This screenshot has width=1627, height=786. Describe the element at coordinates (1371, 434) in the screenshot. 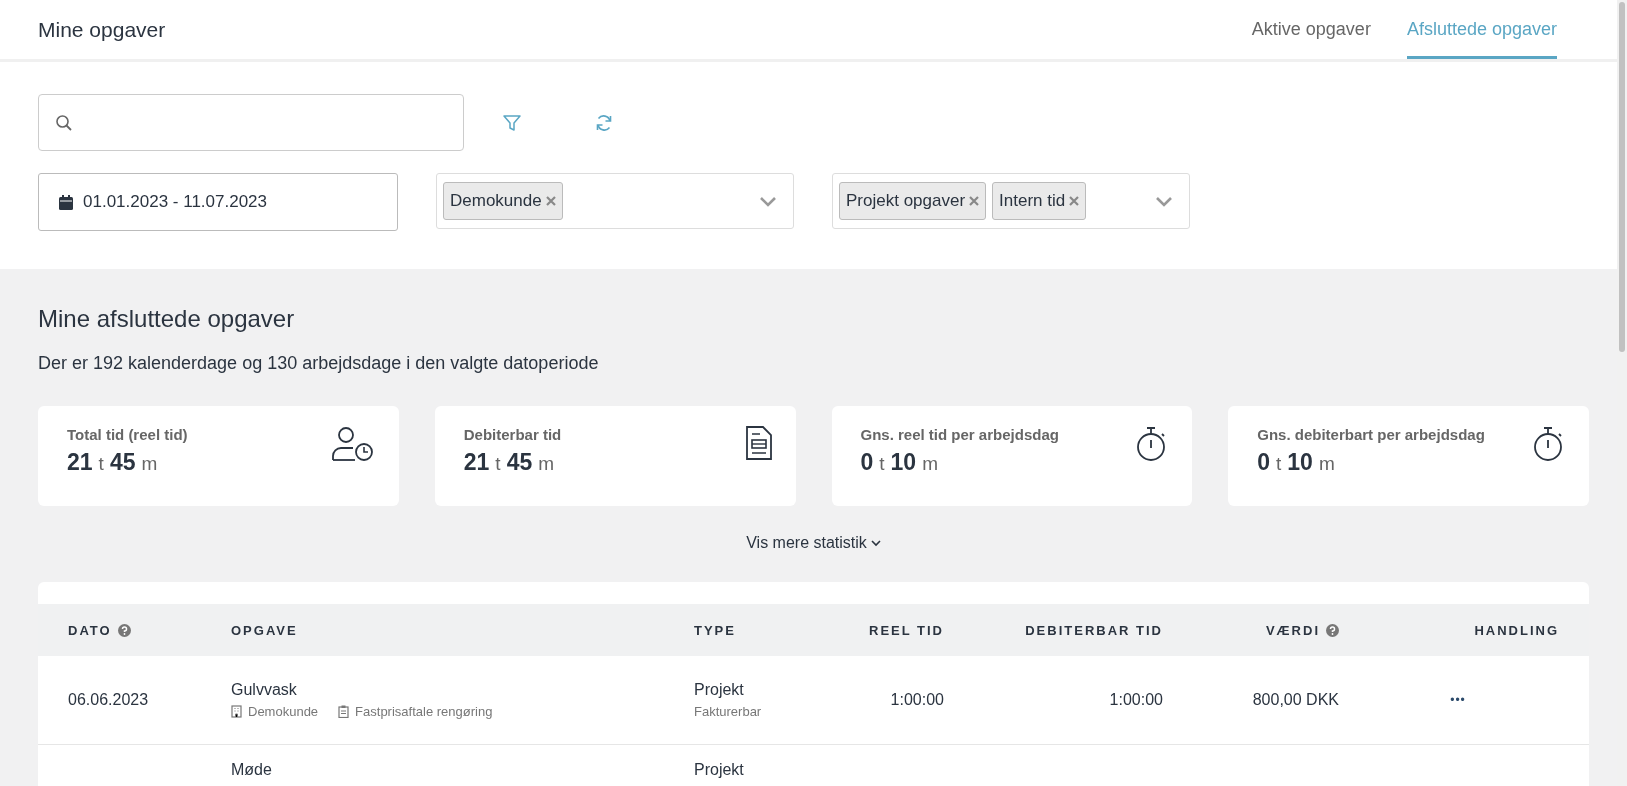

I see `stat-label: Gns. debiterbart per arbejdsdag` at that location.